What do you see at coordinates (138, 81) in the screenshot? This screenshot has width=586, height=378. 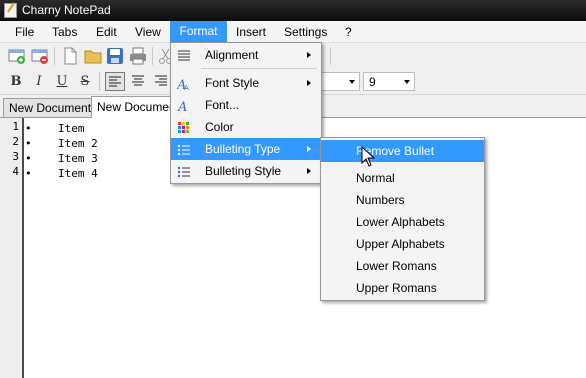 I see `align-center-button` at bounding box center [138, 81].